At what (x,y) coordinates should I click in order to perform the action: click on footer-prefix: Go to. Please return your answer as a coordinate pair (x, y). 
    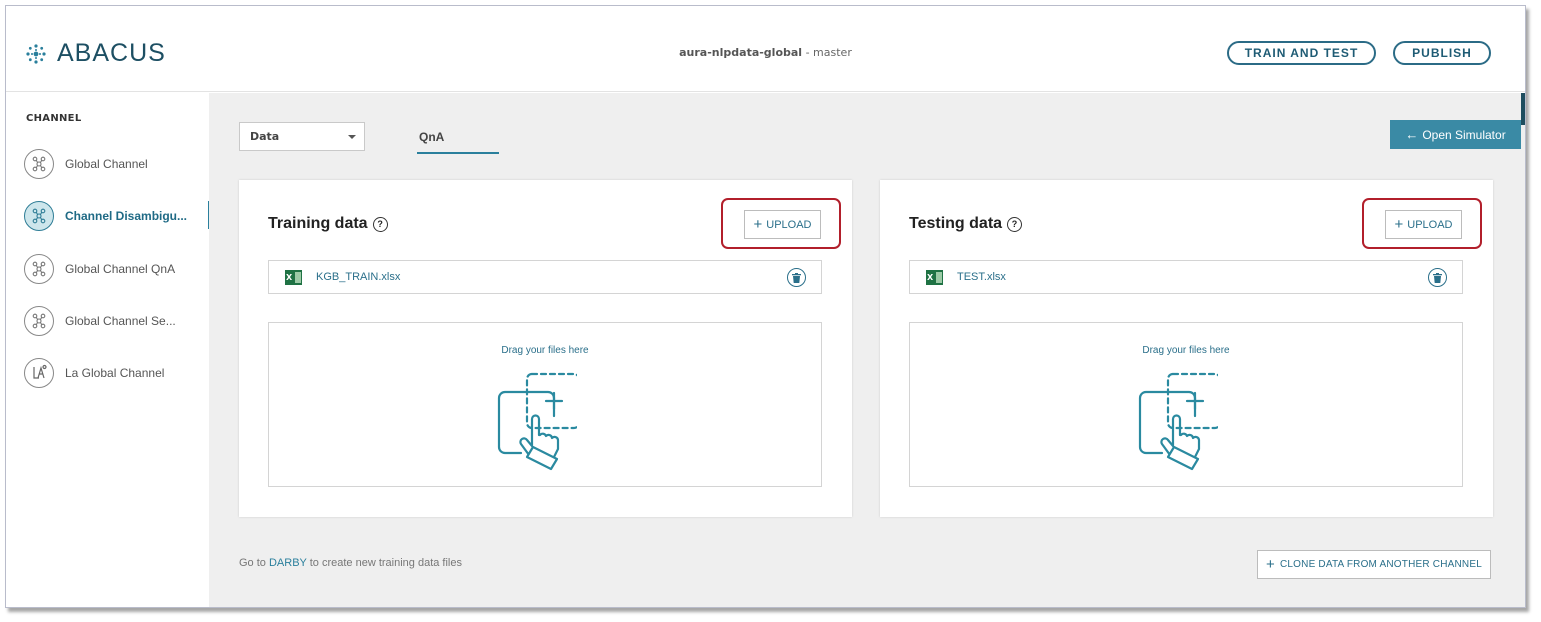
    Looking at the image, I should click on (254, 563).